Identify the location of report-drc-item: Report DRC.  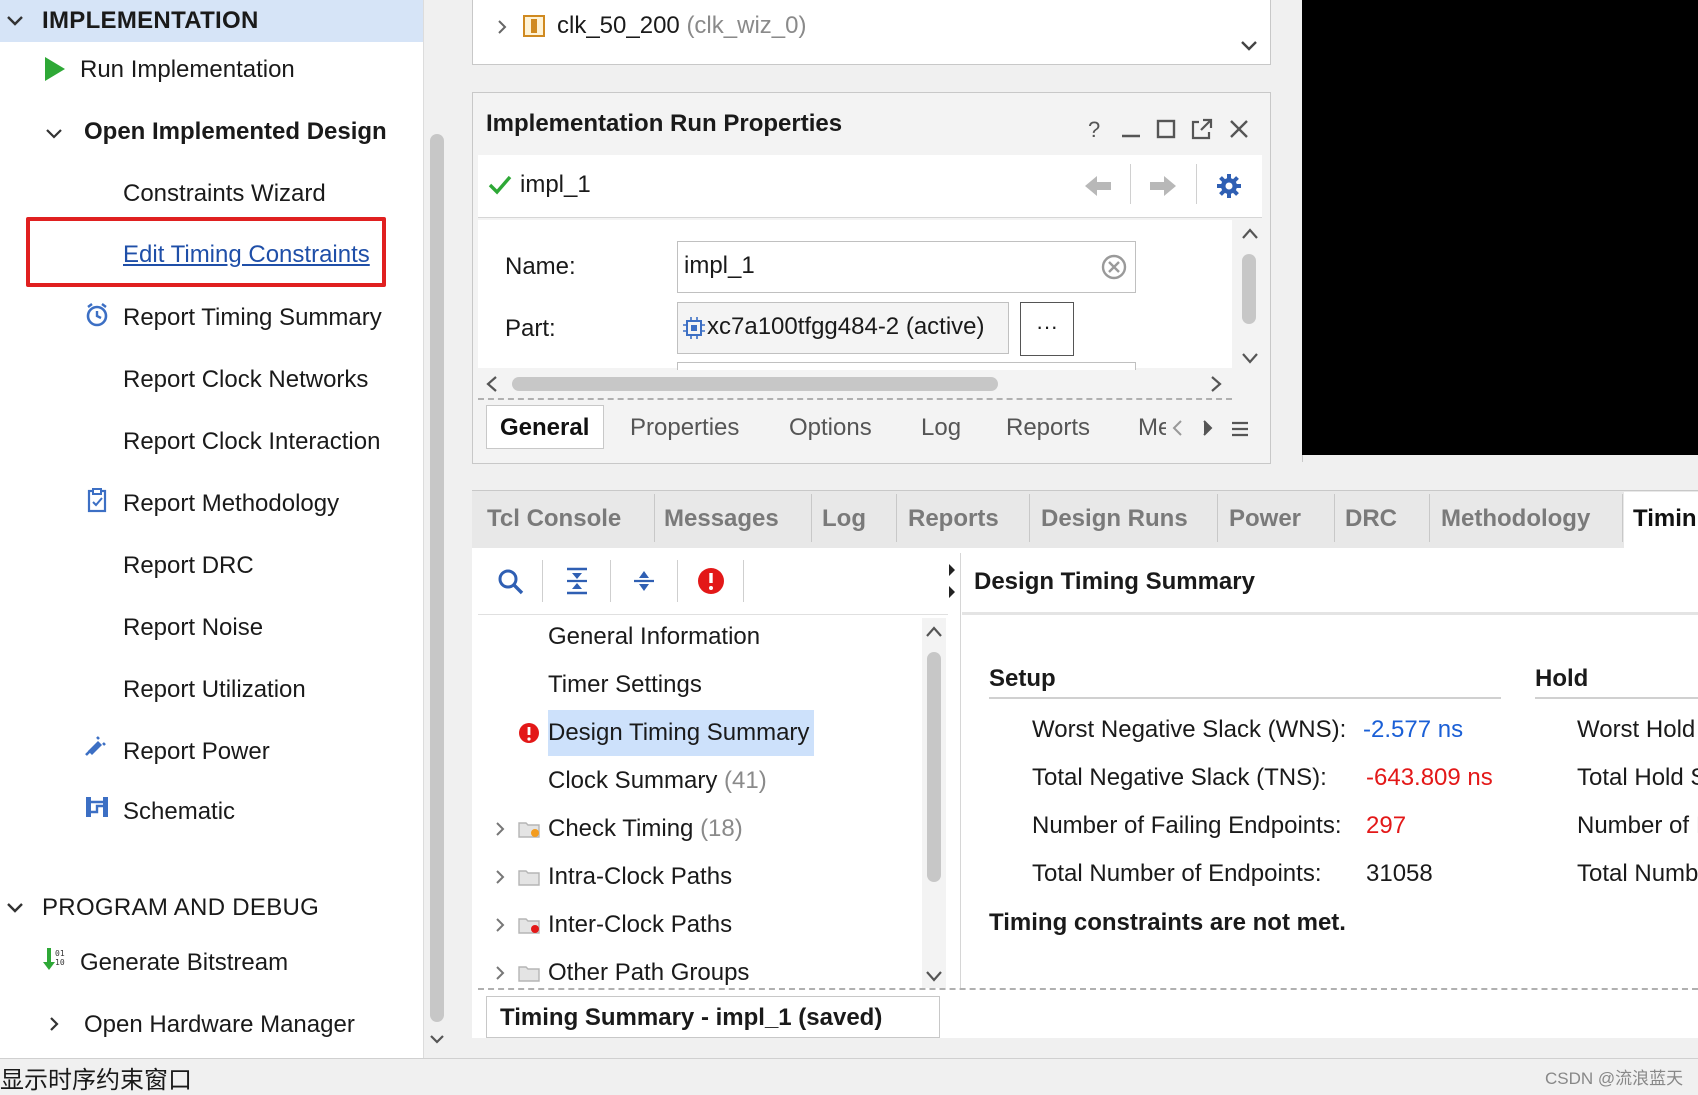
(188, 566).